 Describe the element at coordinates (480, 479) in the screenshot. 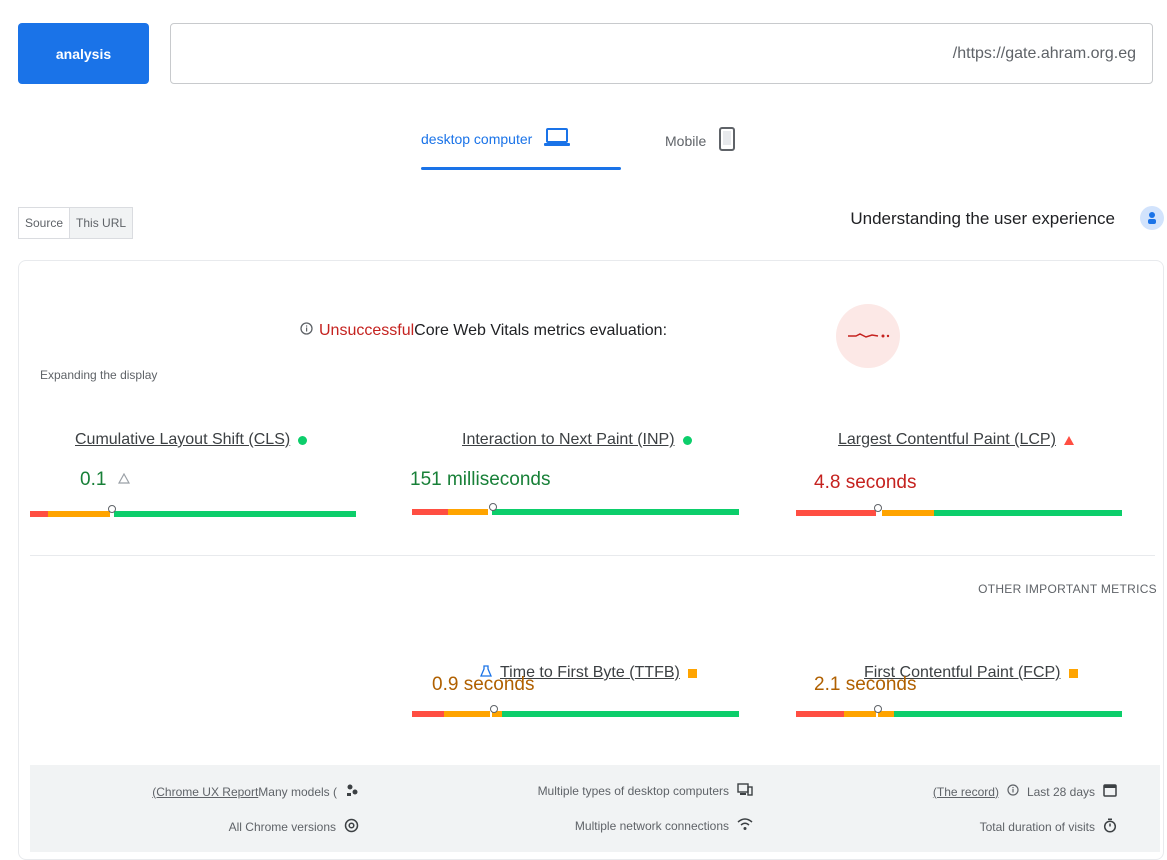

I see `metric-inp-value: 151 milliseconds` at that location.